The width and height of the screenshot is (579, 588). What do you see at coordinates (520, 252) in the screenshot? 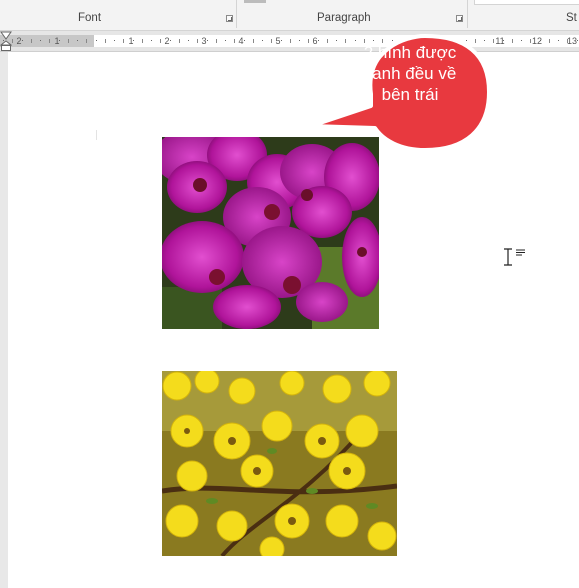
I see `align-left-glyph-icon` at bounding box center [520, 252].